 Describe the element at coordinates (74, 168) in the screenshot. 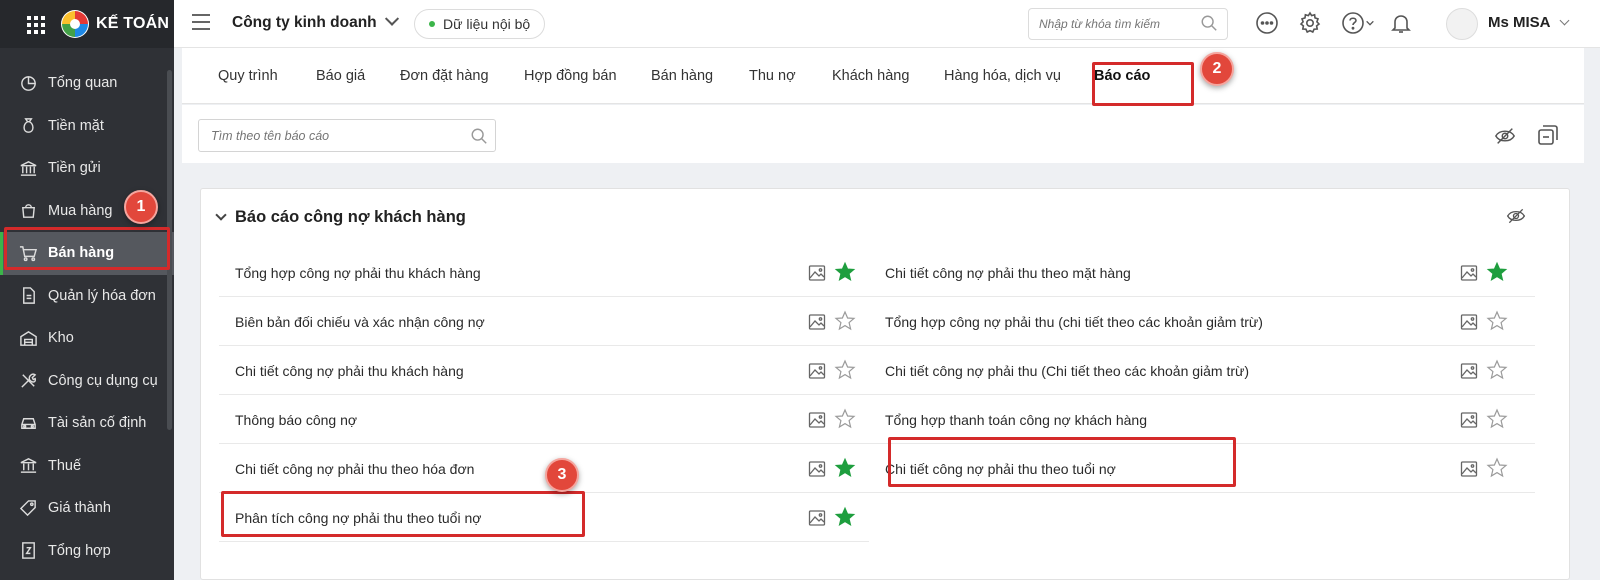

I see `sidebar-item-label: Tiền gửi` at that location.